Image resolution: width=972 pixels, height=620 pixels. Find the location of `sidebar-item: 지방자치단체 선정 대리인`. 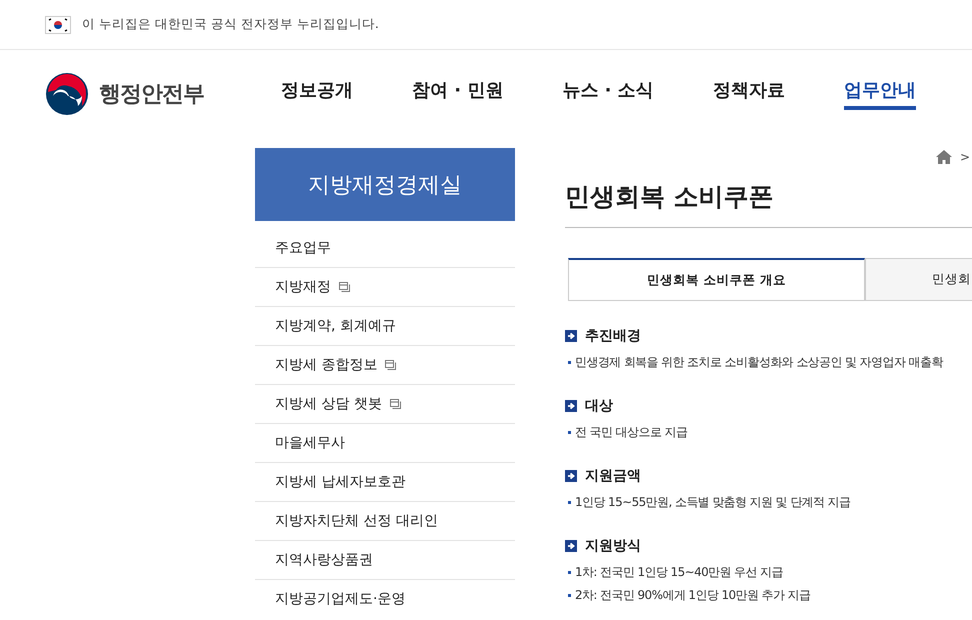

sidebar-item: 지방자치단체 선정 대리인 is located at coordinates (385, 521).